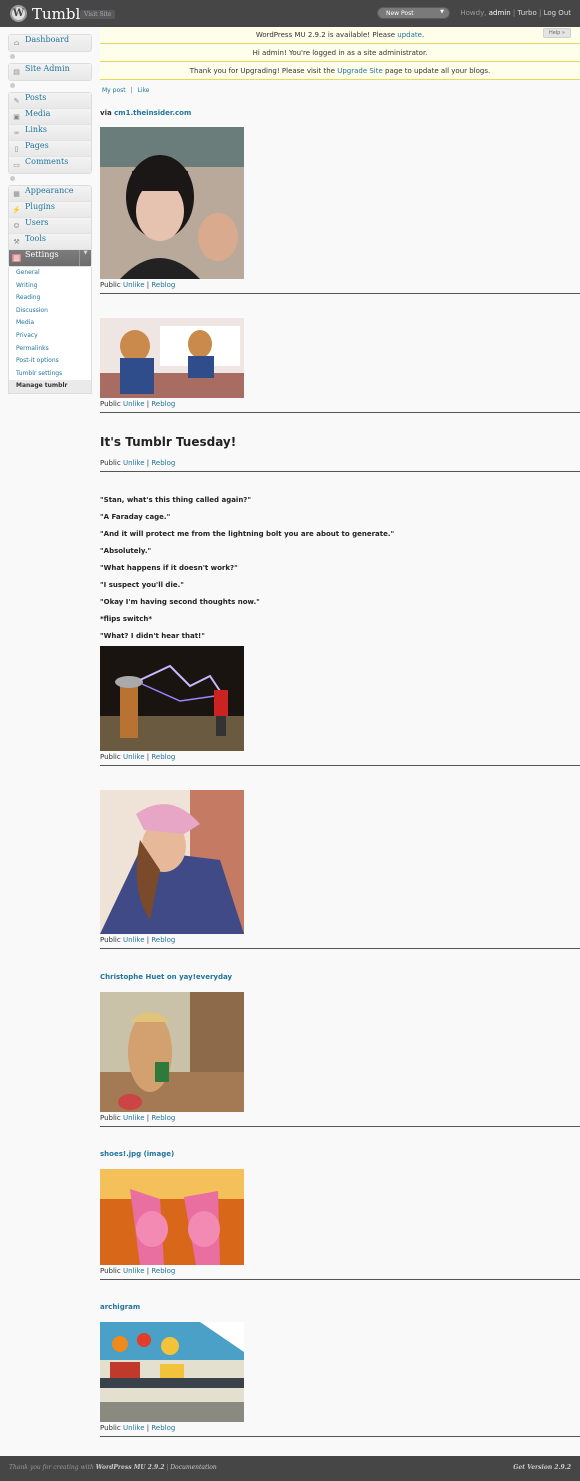  I want to click on wordpress-link: WordPress MU 2.9.2, so click(130, 1467).